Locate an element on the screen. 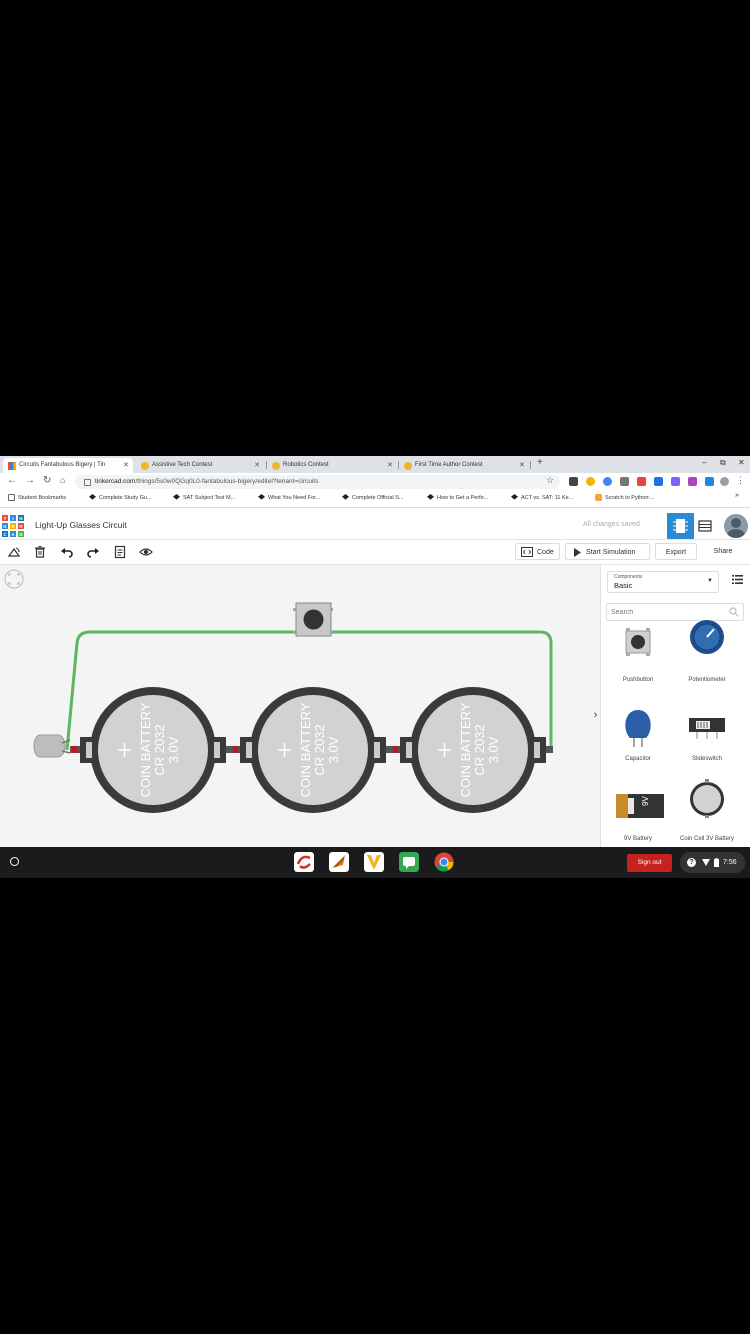  rotate-icon is located at coordinates (14, 552).